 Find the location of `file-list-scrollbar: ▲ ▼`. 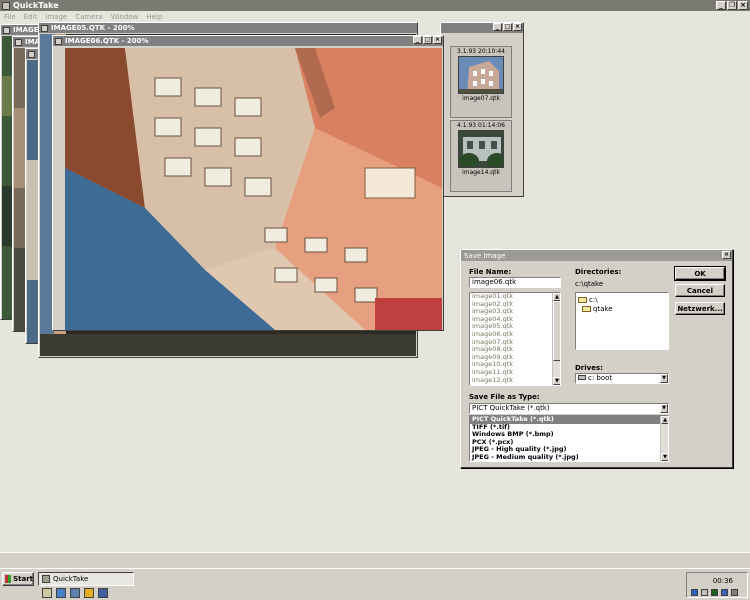

file-list-scrollbar: ▲ ▼ is located at coordinates (556, 339).